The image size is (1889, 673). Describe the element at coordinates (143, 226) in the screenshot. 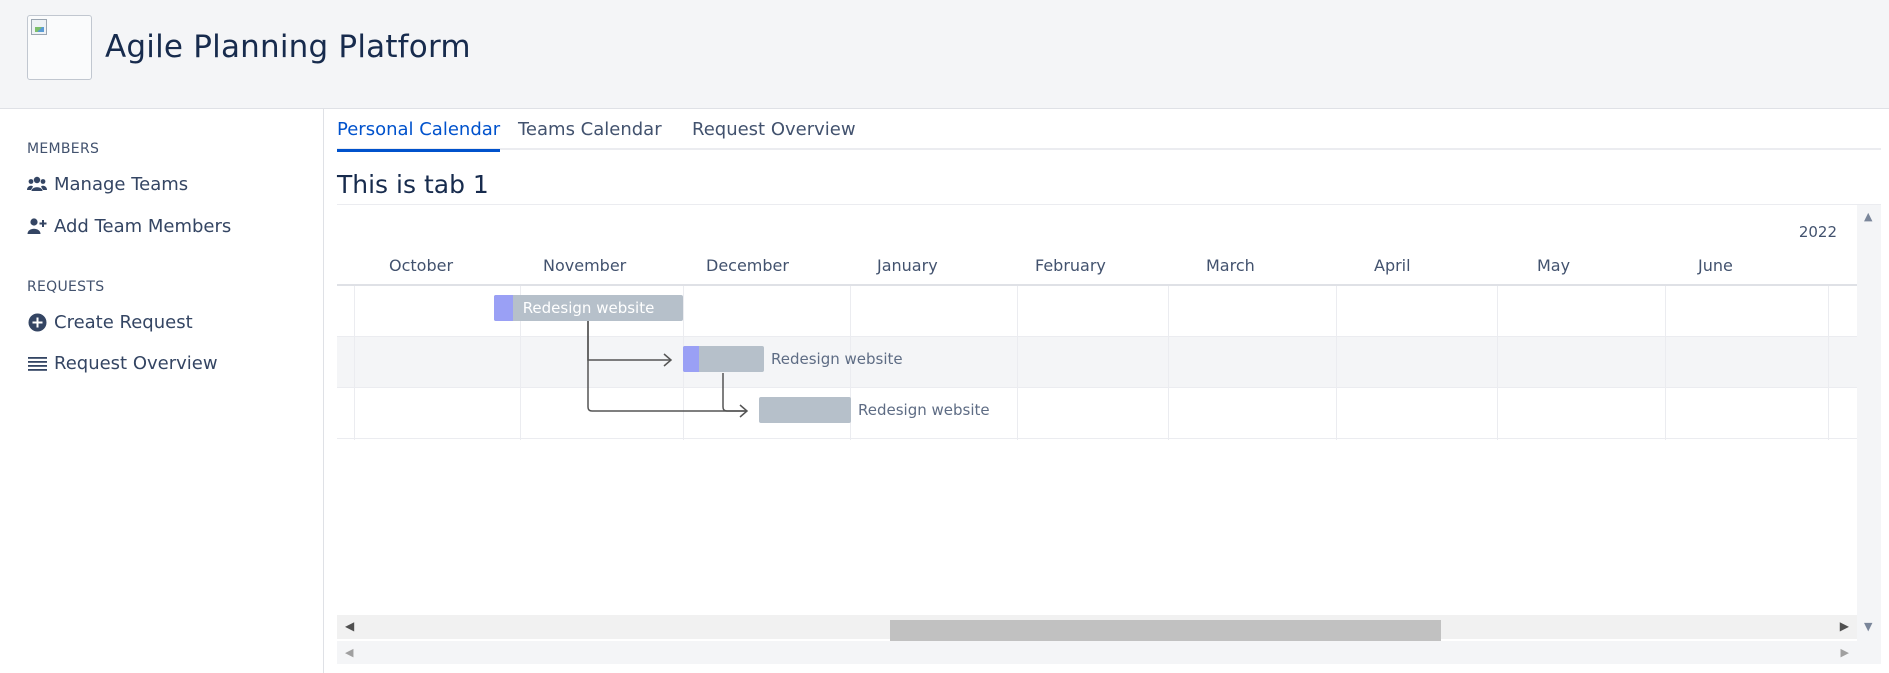

I see `sidebar-item-label: Add Team Members` at that location.